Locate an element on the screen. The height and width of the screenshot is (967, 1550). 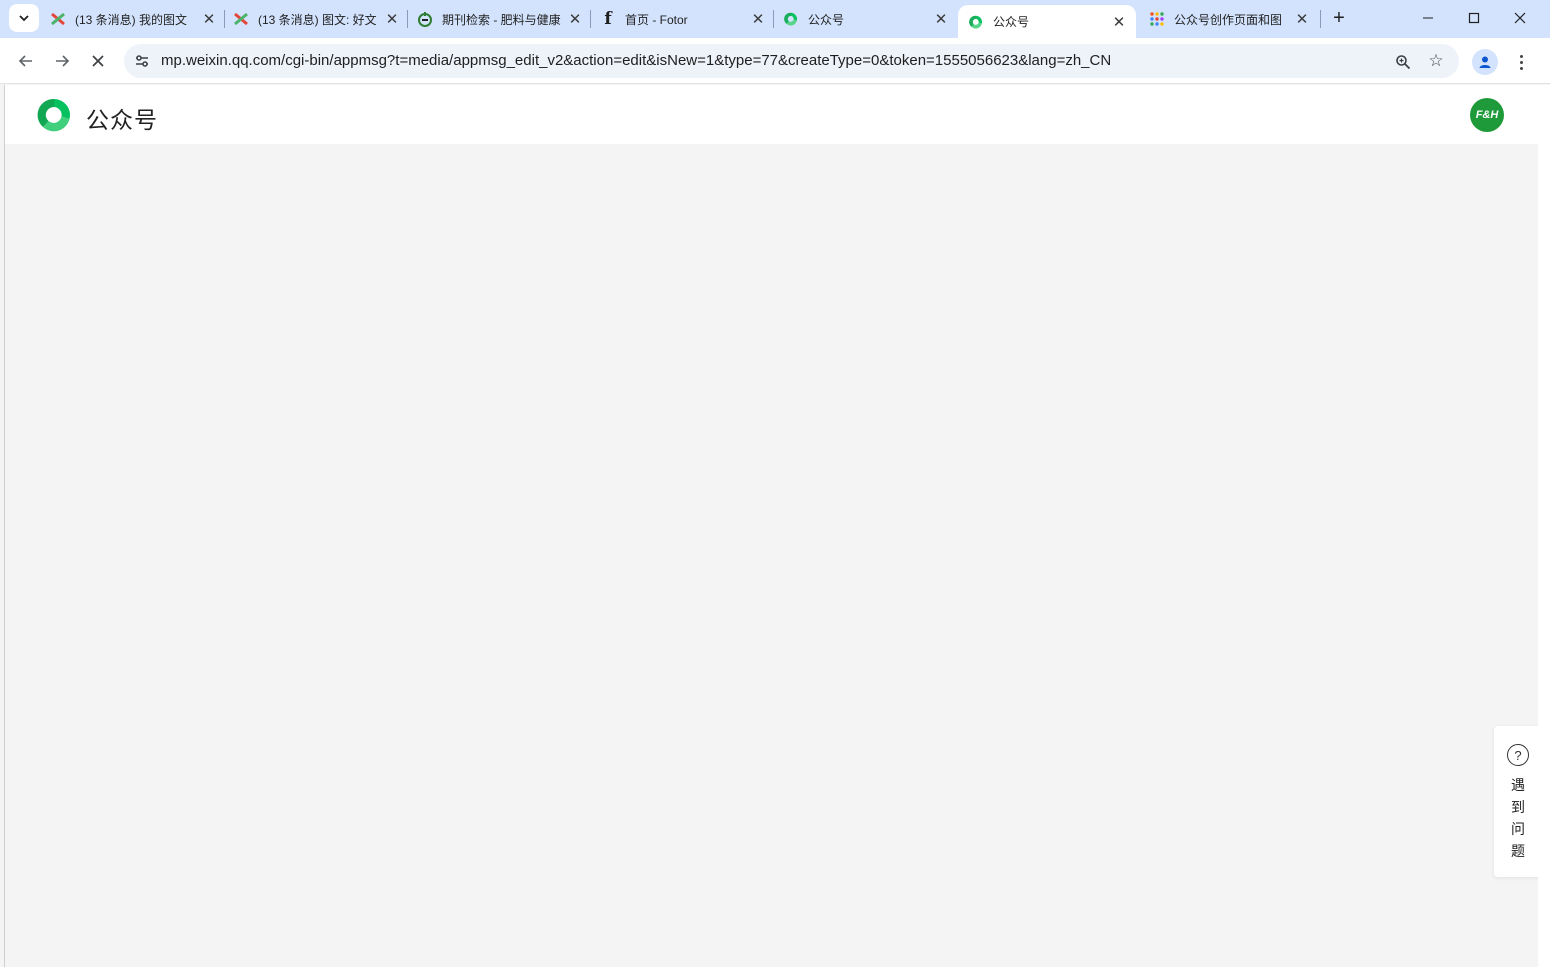
window-close-button is located at coordinates (1520, 18).